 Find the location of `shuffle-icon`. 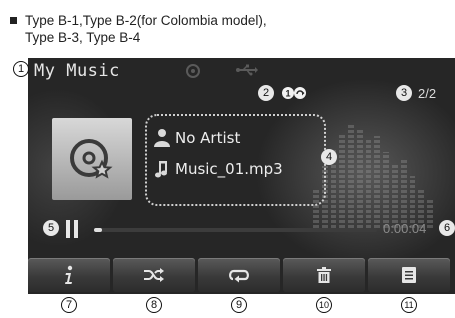

shuffle-icon is located at coordinates (154, 275).